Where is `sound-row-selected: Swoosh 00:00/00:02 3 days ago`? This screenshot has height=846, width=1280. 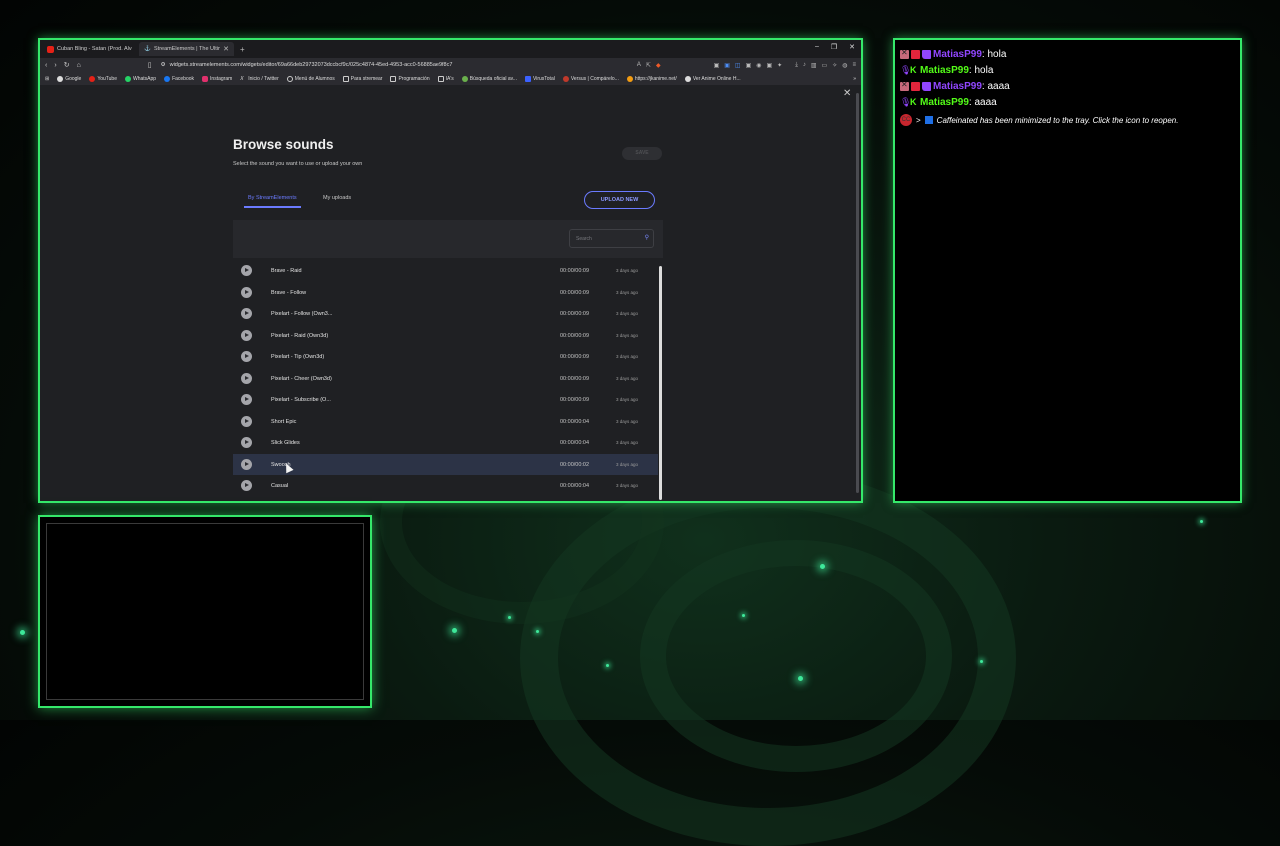 sound-row-selected: Swoosh 00:00/00:02 3 days ago is located at coordinates (445, 464).